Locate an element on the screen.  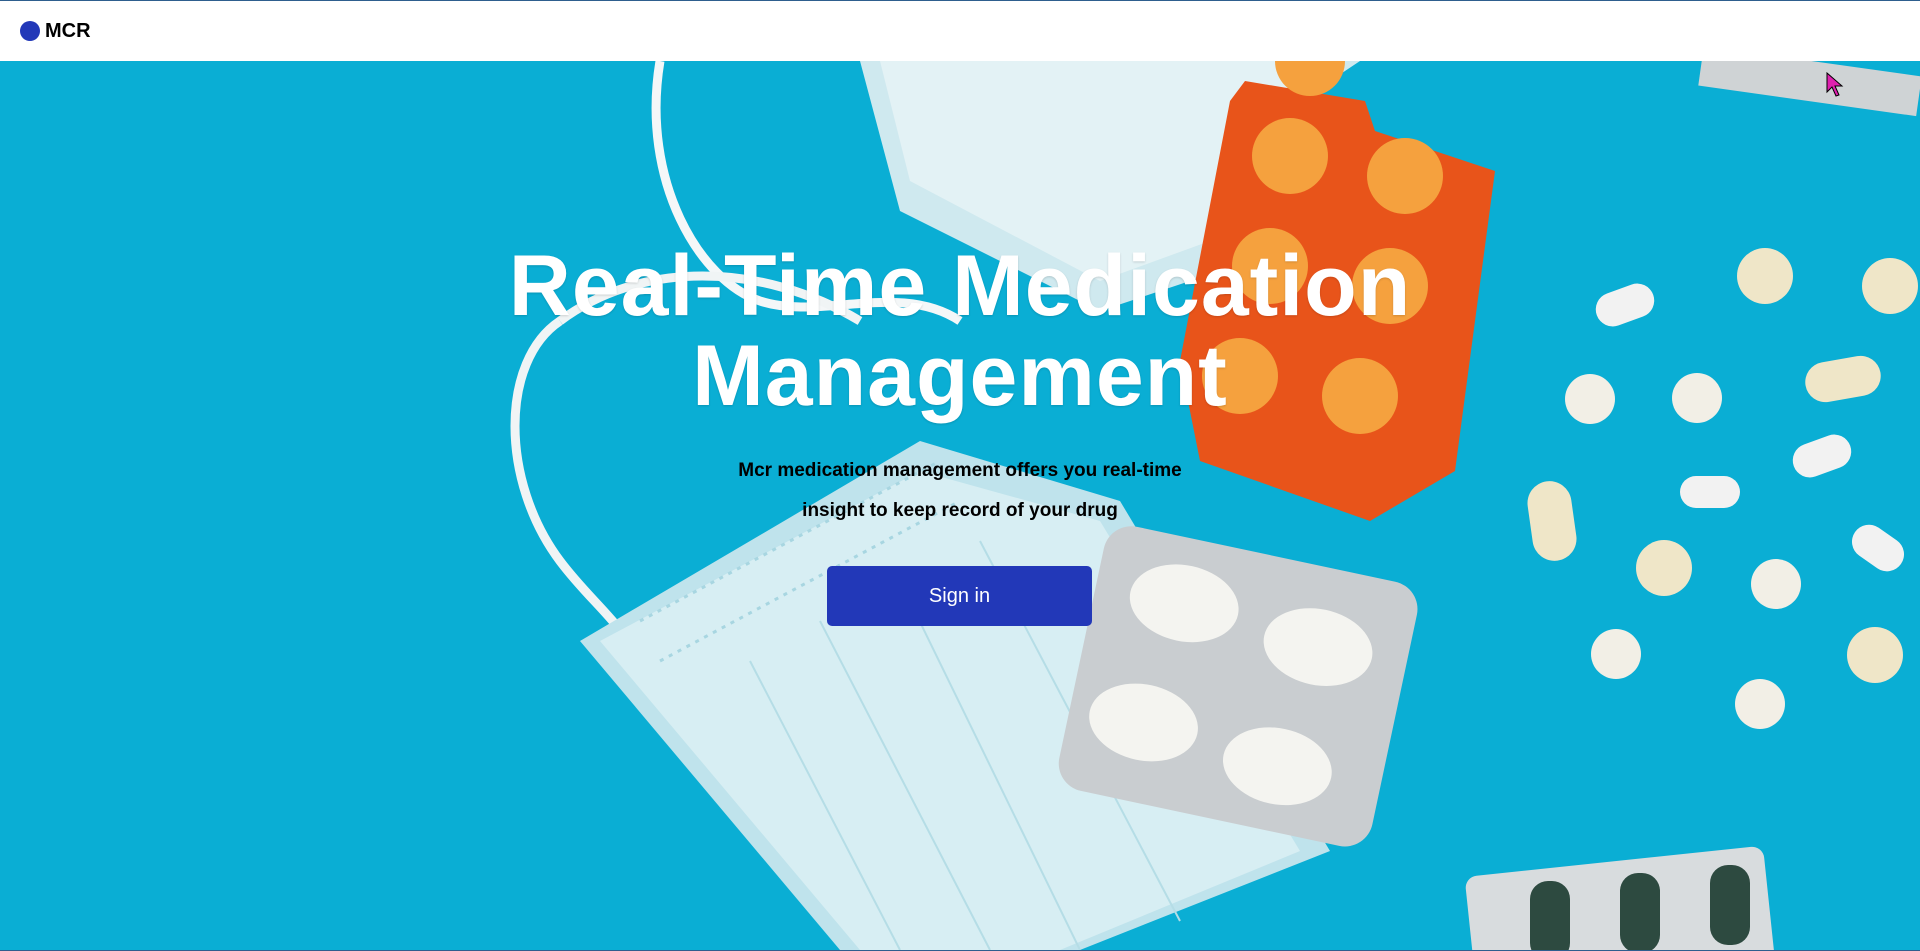
headline-line-2: Management is located at coordinates (960, 376).